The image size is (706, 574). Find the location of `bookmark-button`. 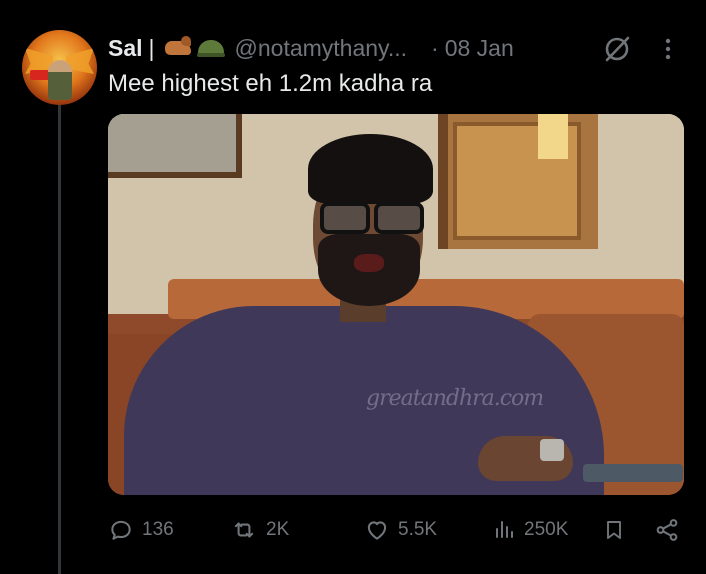

bookmark-button is located at coordinates (618, 530).